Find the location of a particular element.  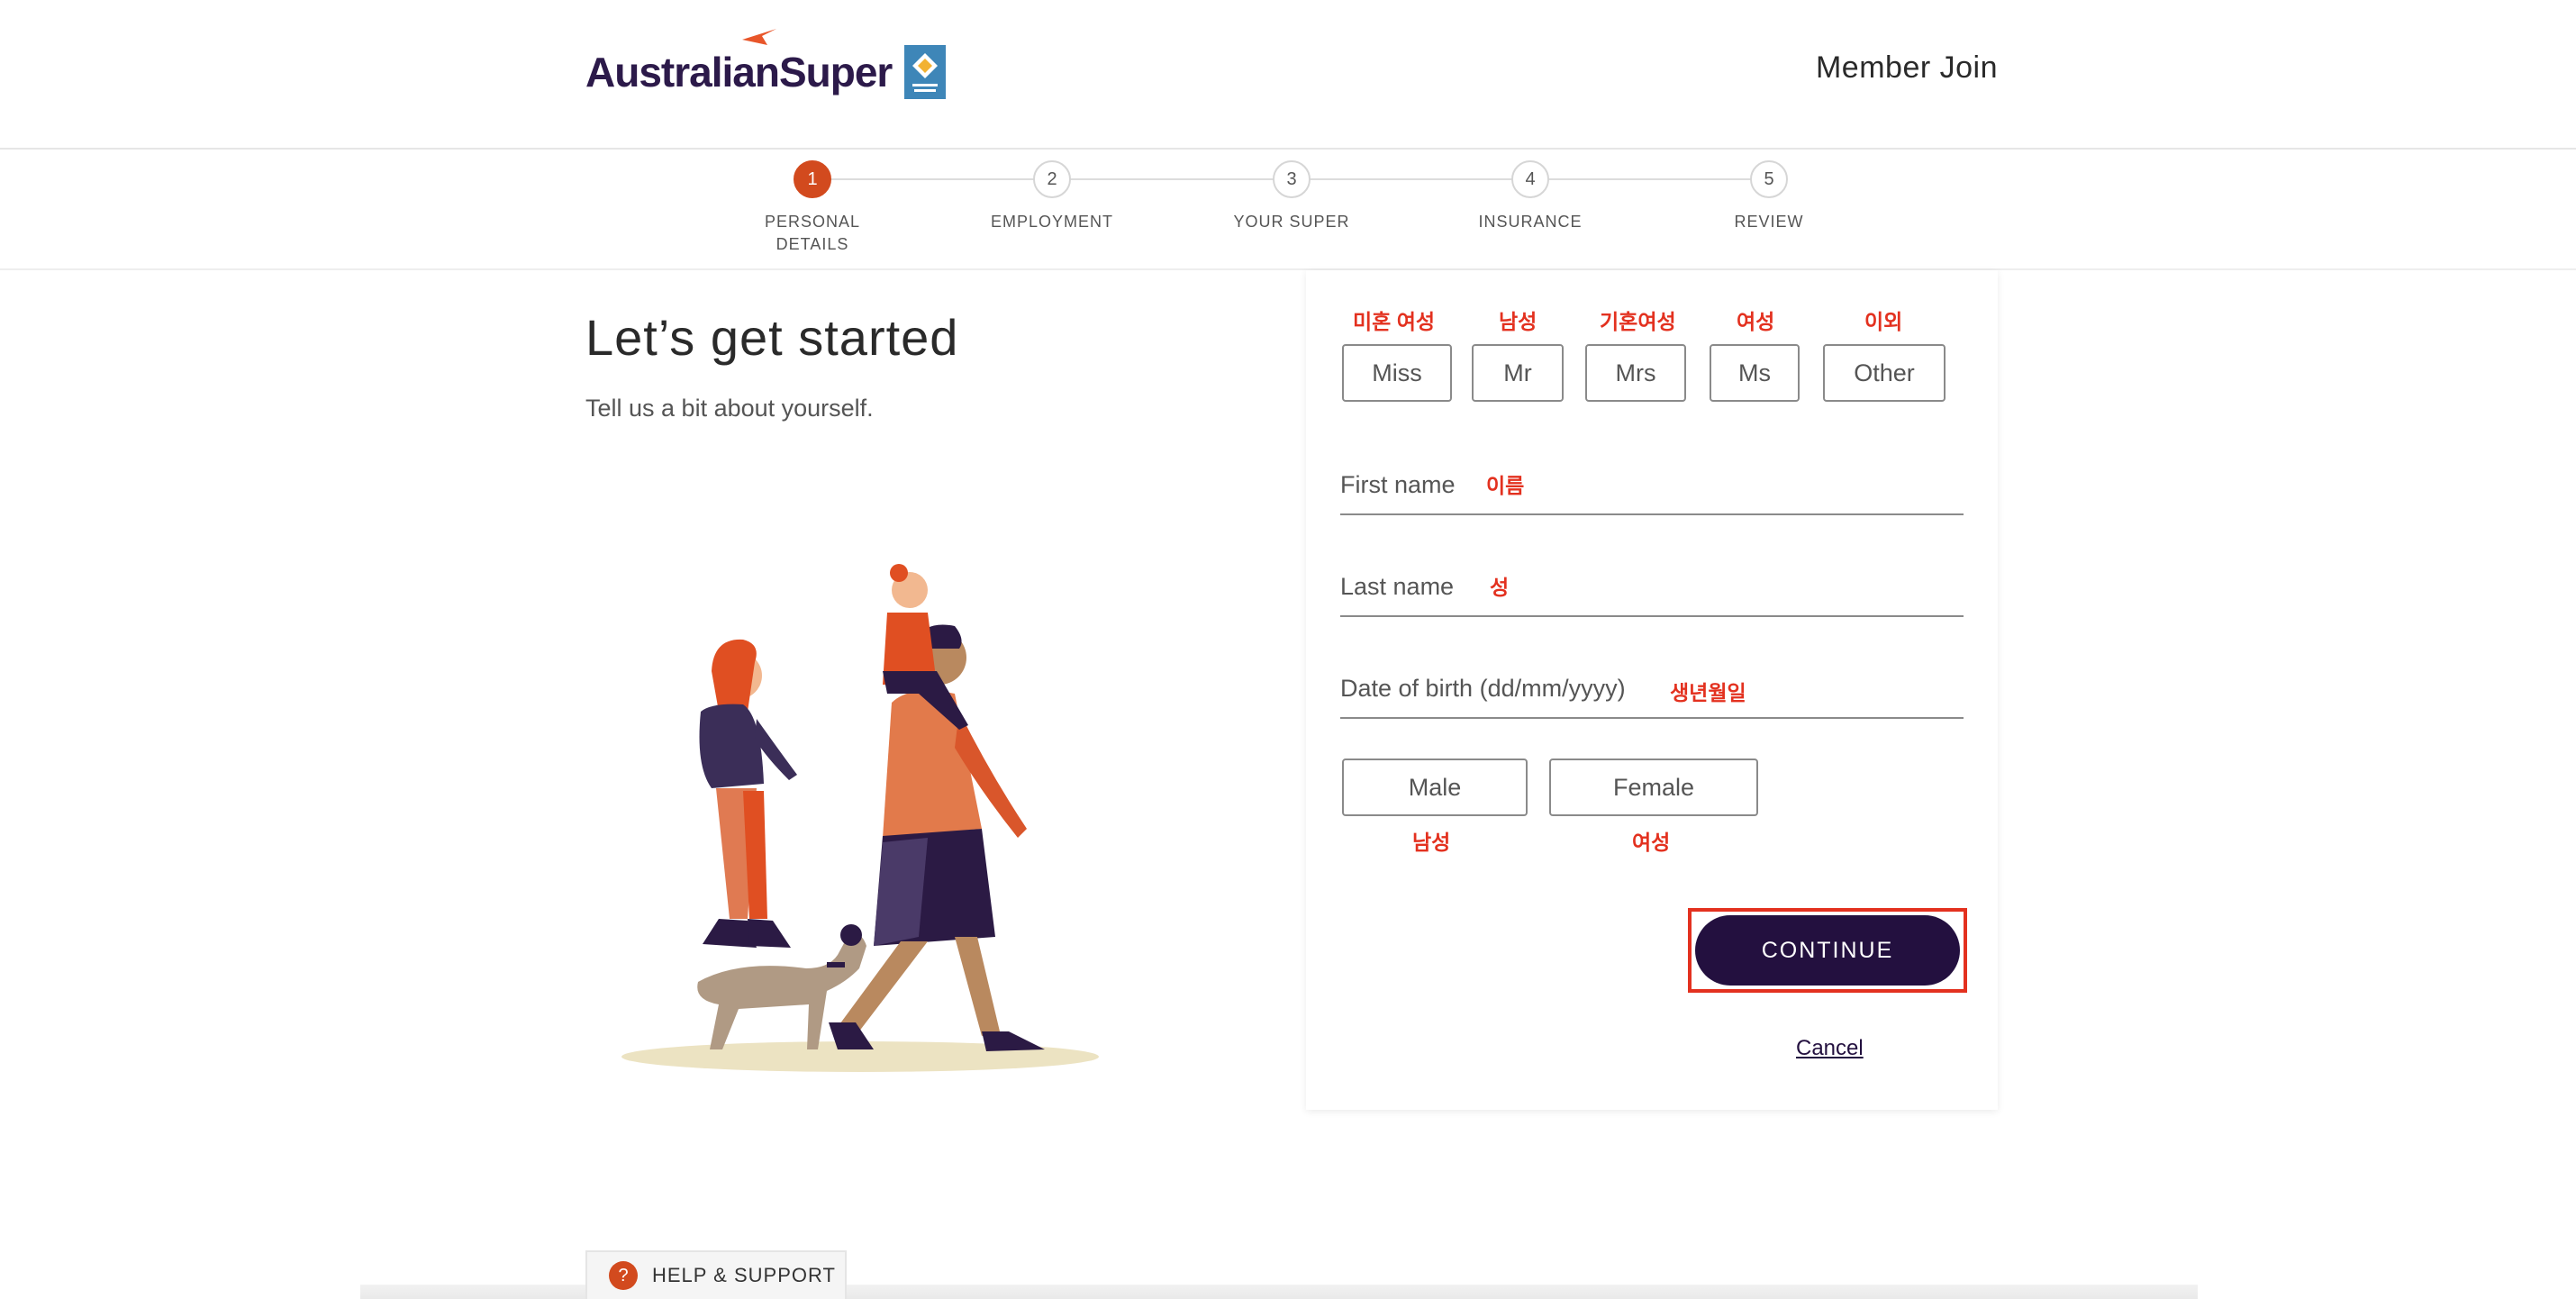

page-subtitle: Tell us a bit about yourself. is located at coordinates (730, 409).